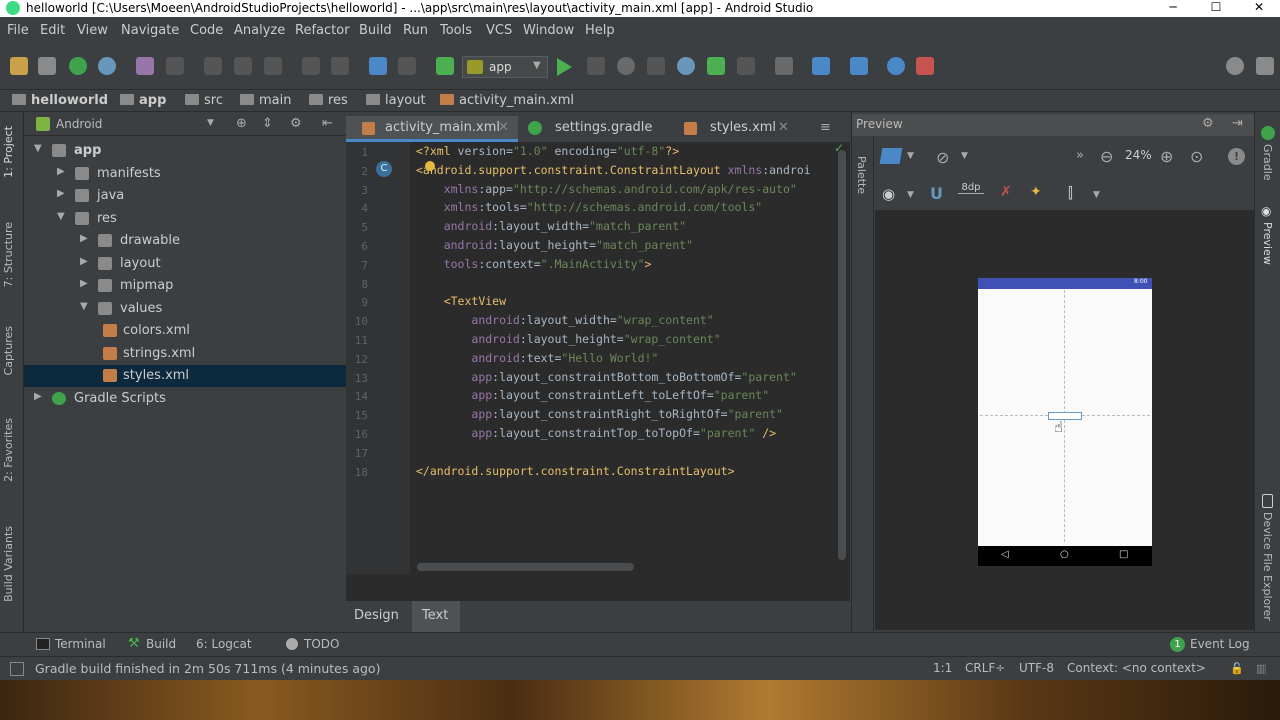  I want to click on default-margin-field: 8dp, so click(971, 188).